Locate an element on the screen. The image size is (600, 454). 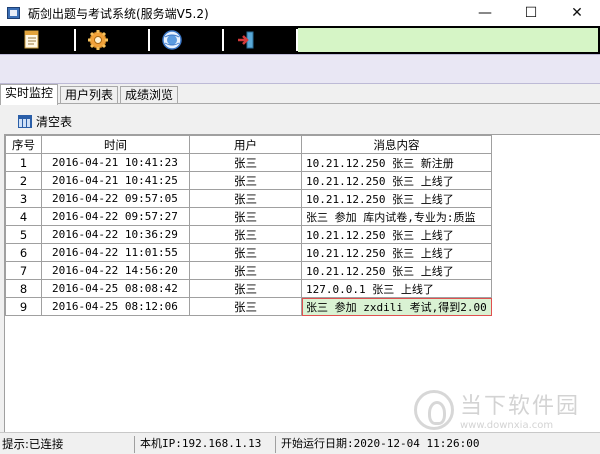
tab-score-browse: 成绩浏览 is located at coordinates (149, 95).